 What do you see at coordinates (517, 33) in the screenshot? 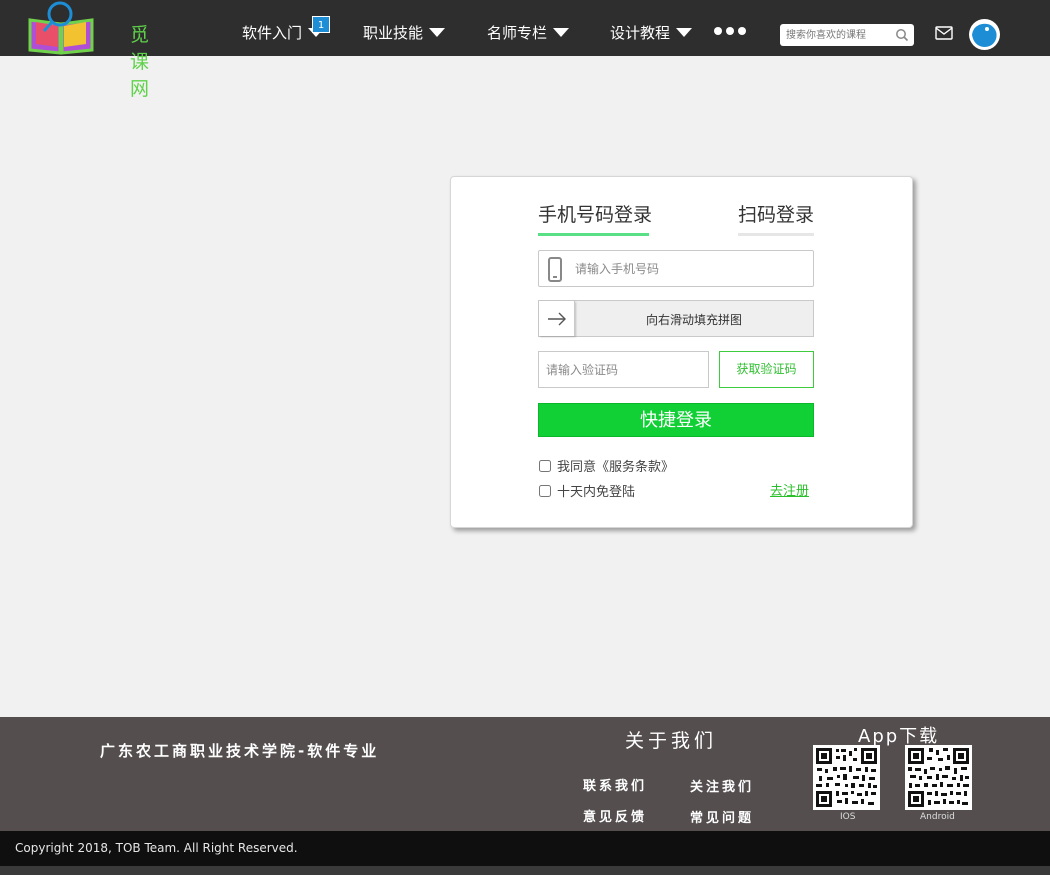
I see `nav-label: 名师专栏` at bounding box center [517, 33].